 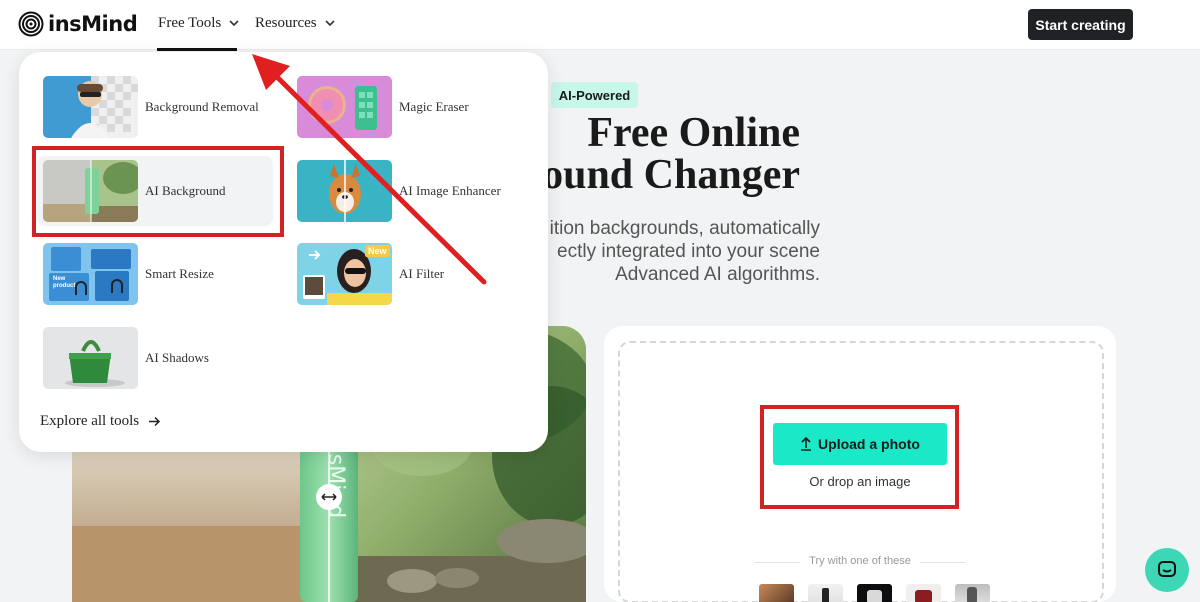 I want to click on highlight-box-upload, so click(x=859, y=457).